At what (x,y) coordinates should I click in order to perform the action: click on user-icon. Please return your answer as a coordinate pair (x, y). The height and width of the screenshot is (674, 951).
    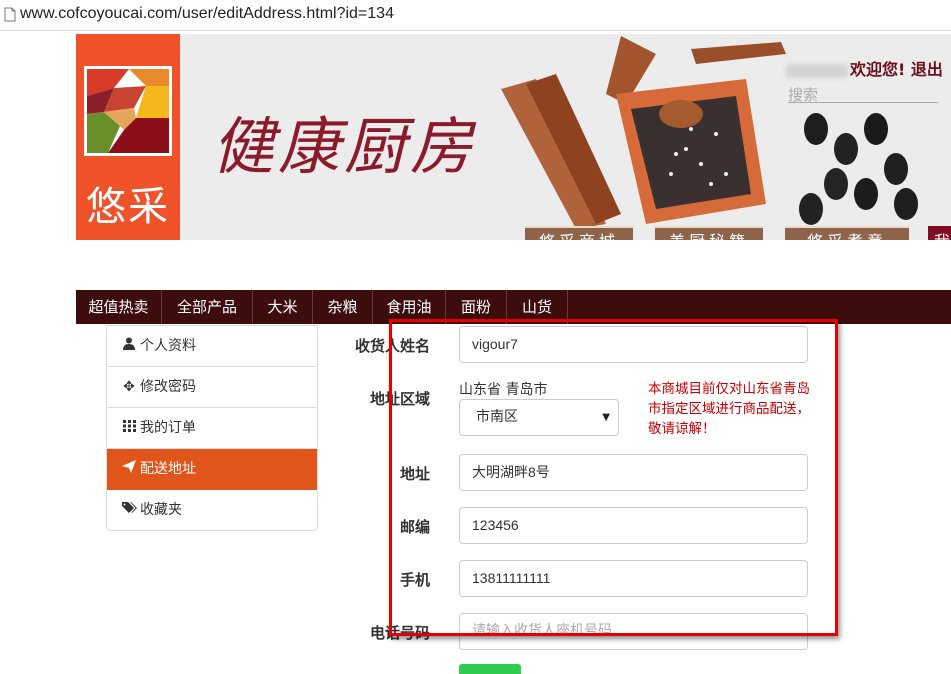
    Looking at the image, I should click on (129, 346).